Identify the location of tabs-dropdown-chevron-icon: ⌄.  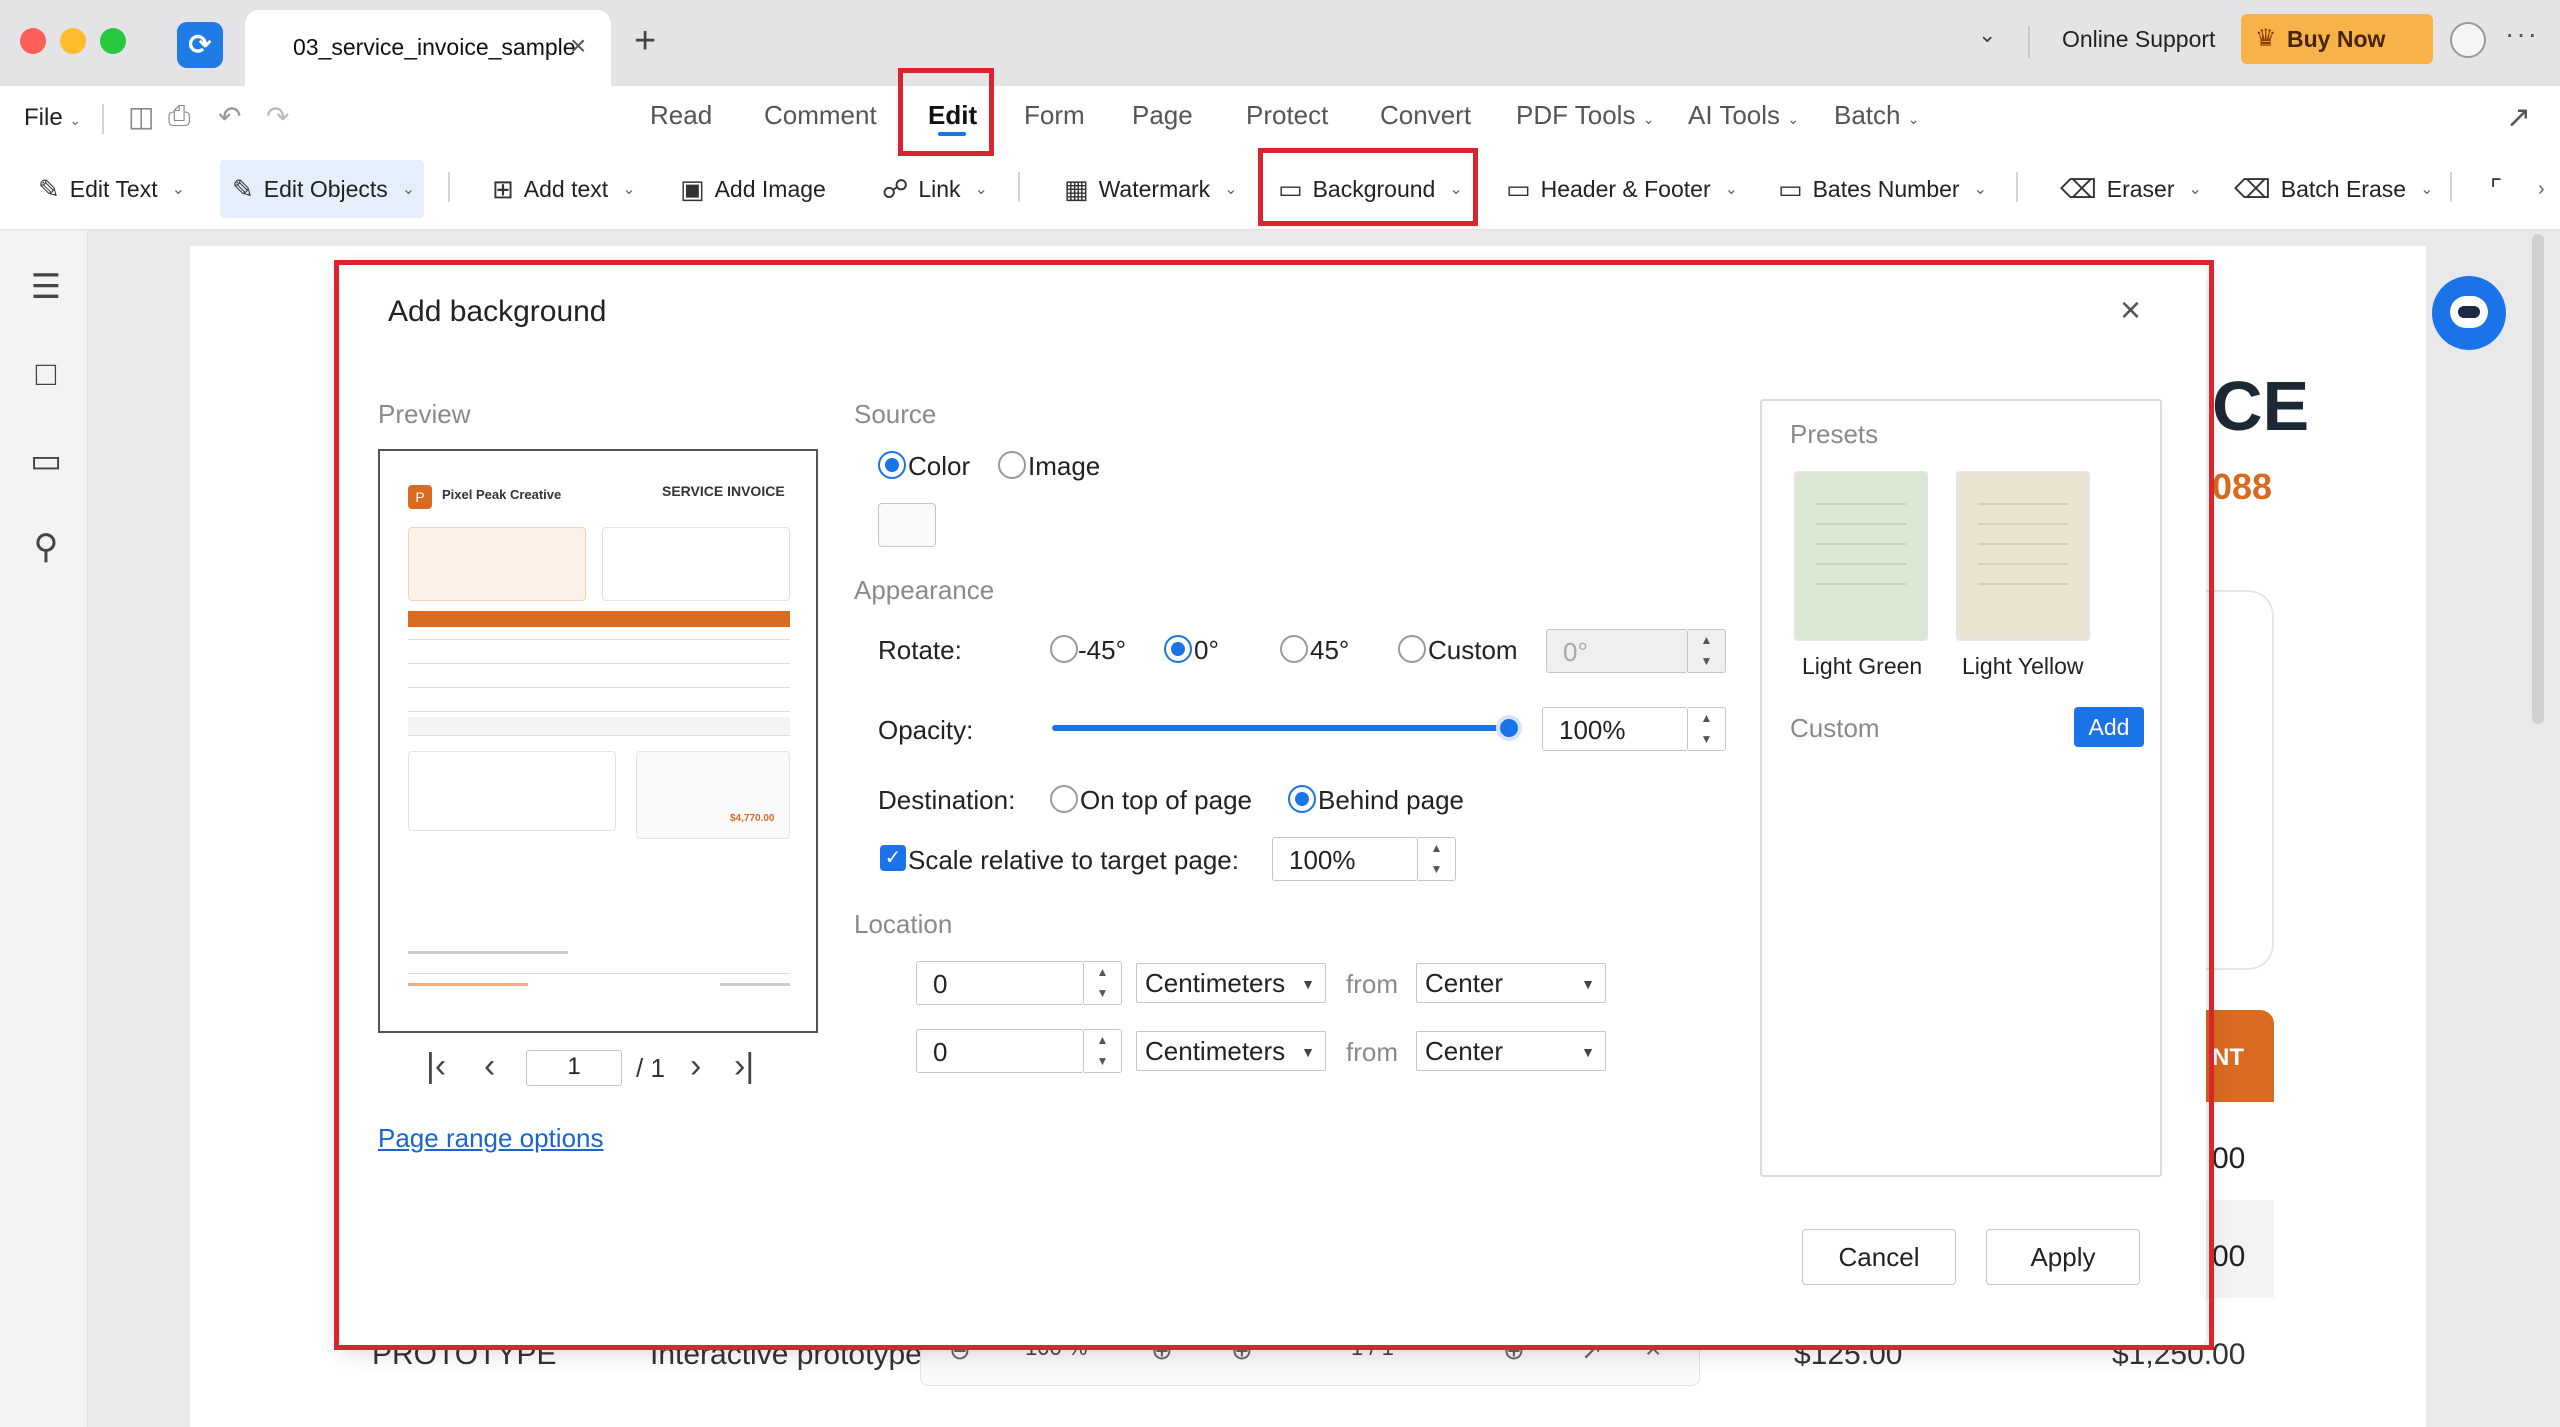
(1987, 35).